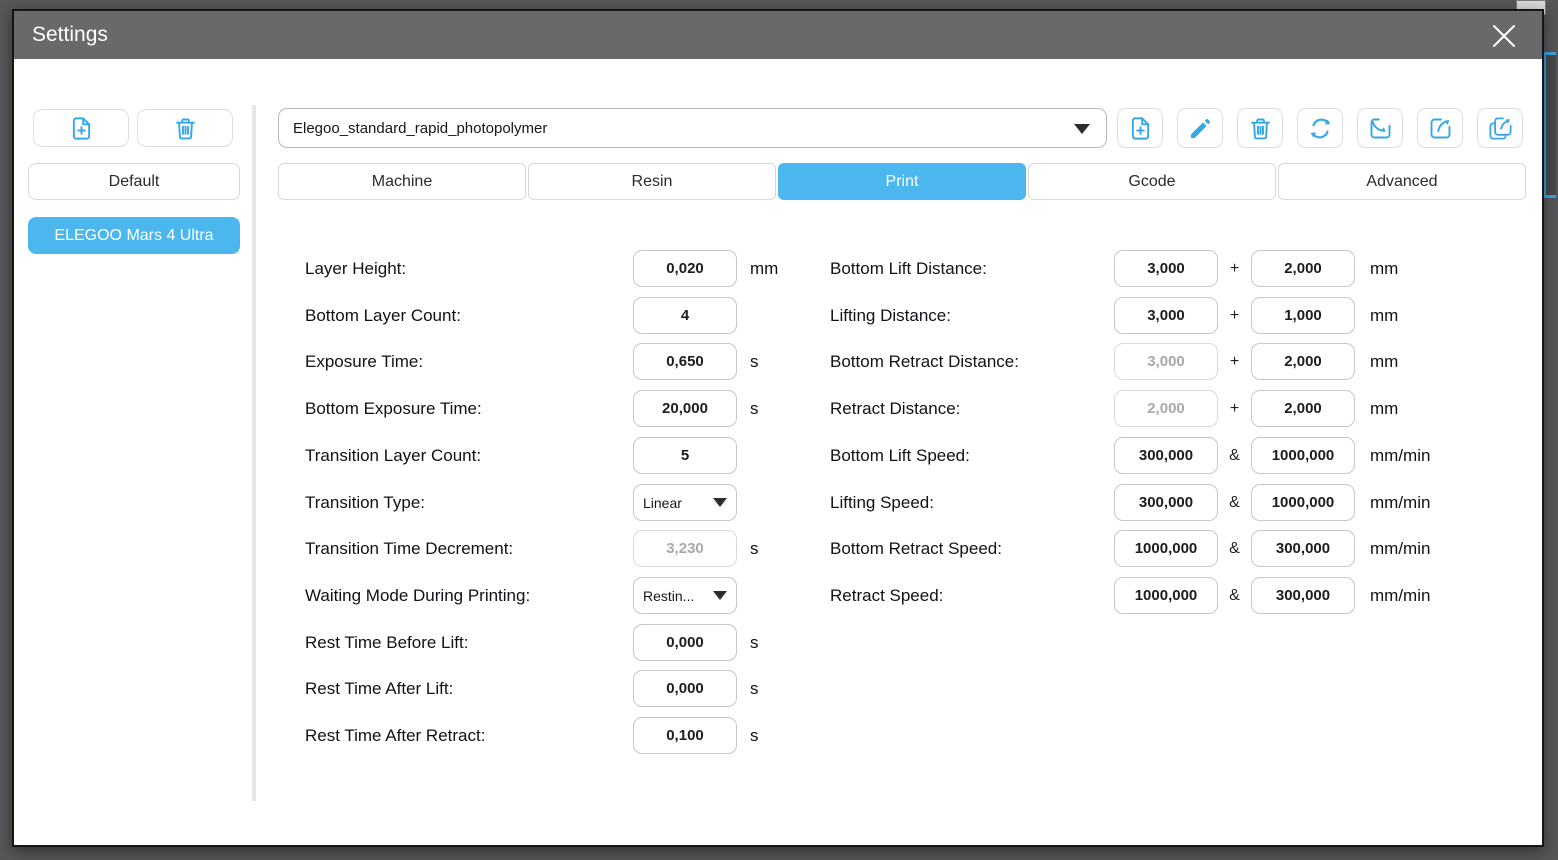  What do you see at coordinates (1166, 408) in the screenshot?
I see `field-input-primary-retract-distance: 2,000` at bounding box center [1166, 408].